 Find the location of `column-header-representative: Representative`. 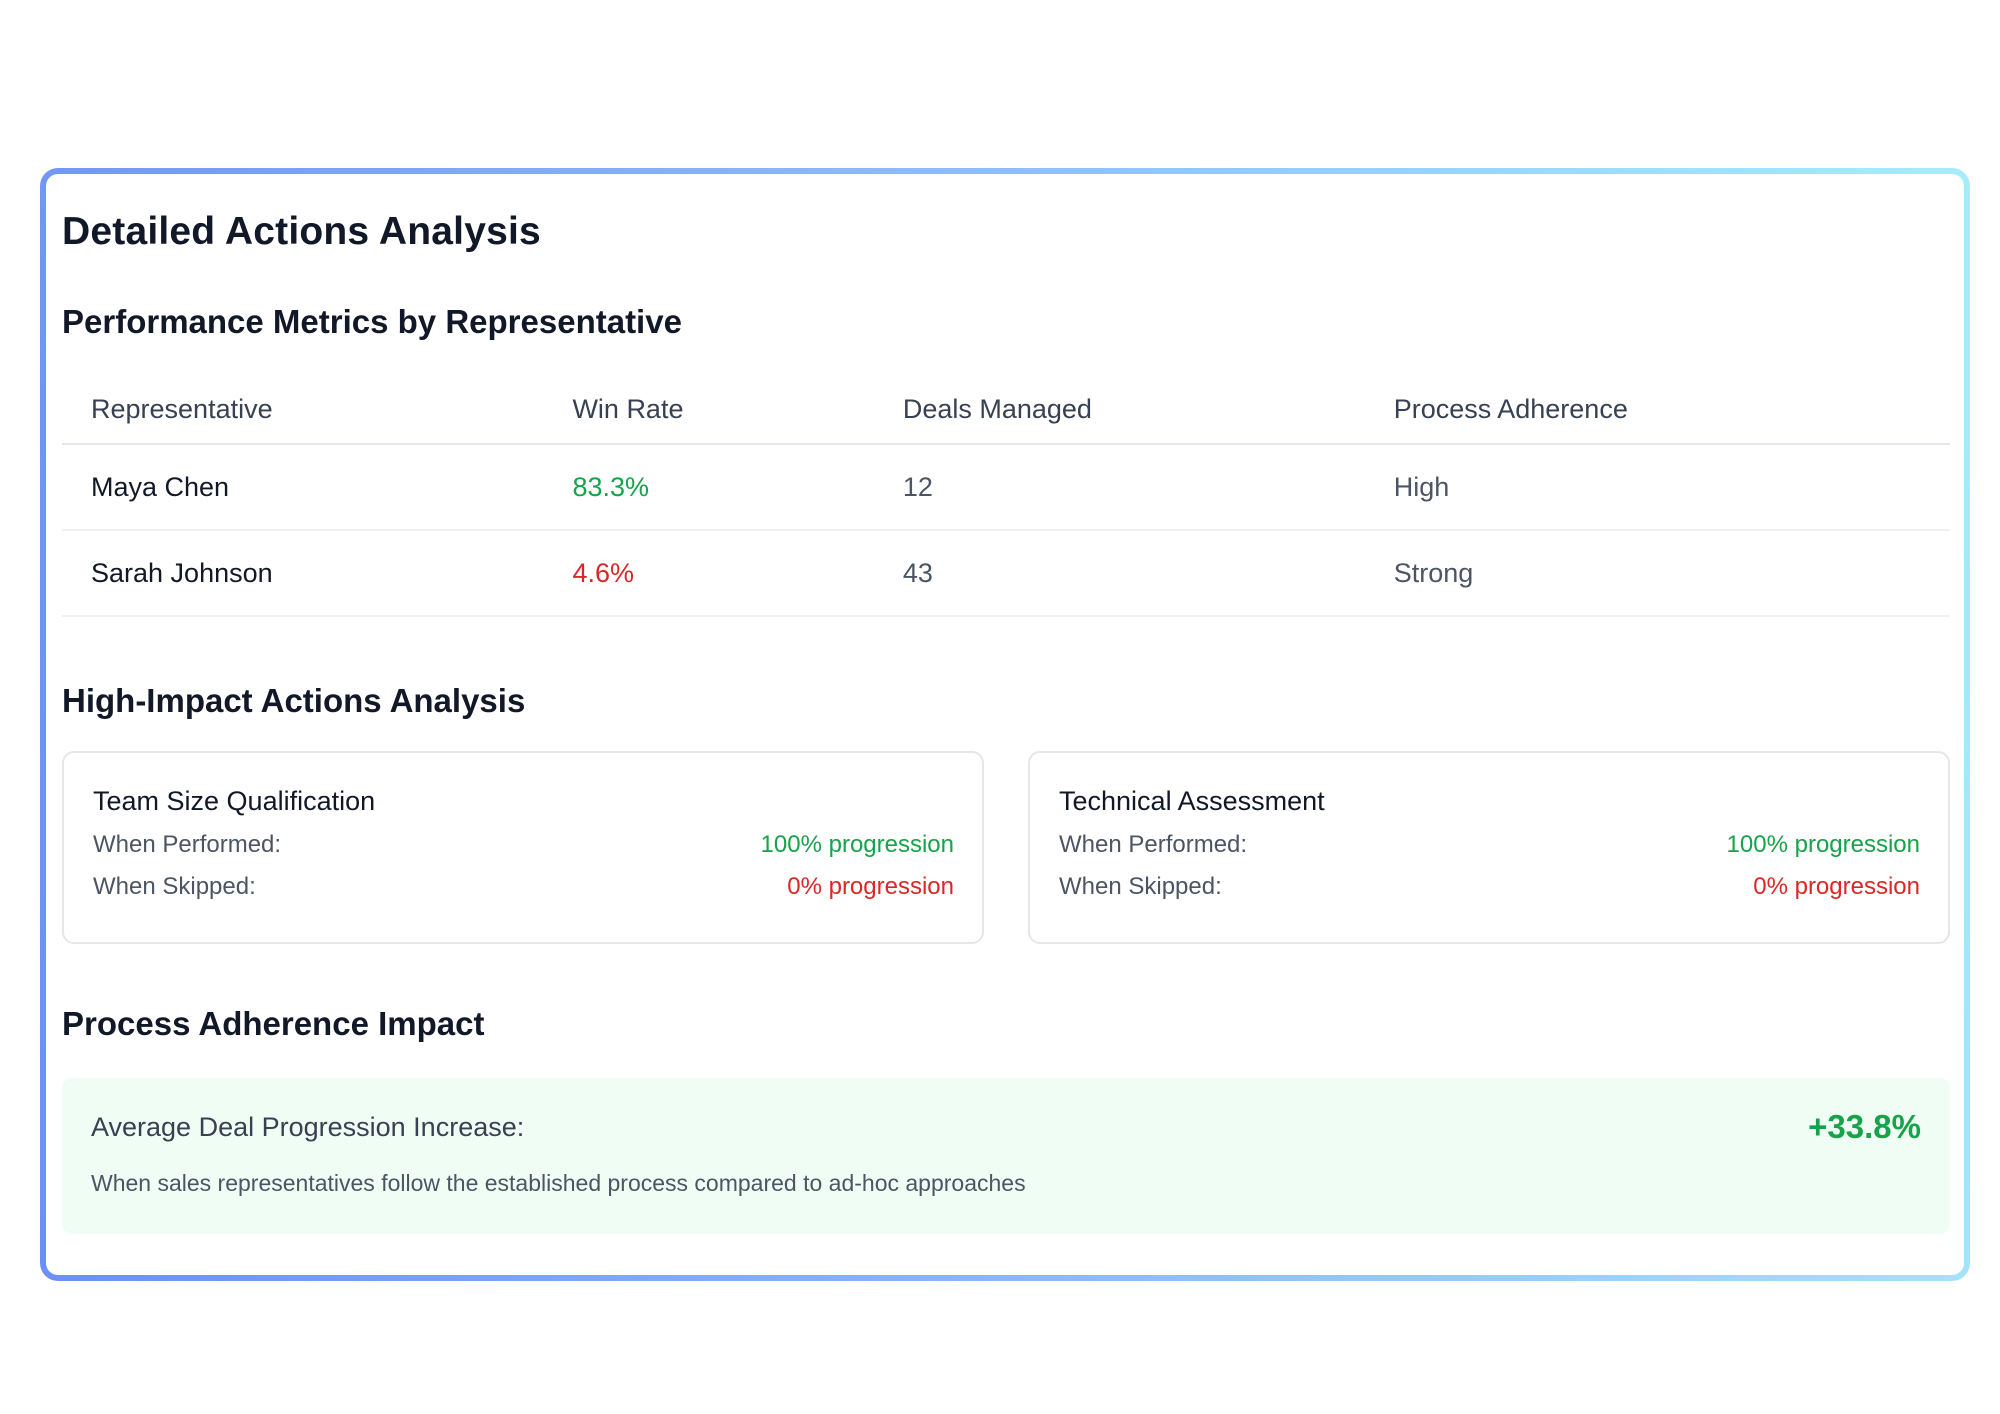

column-header-representative: Representative is located at coordinates (303, 414).